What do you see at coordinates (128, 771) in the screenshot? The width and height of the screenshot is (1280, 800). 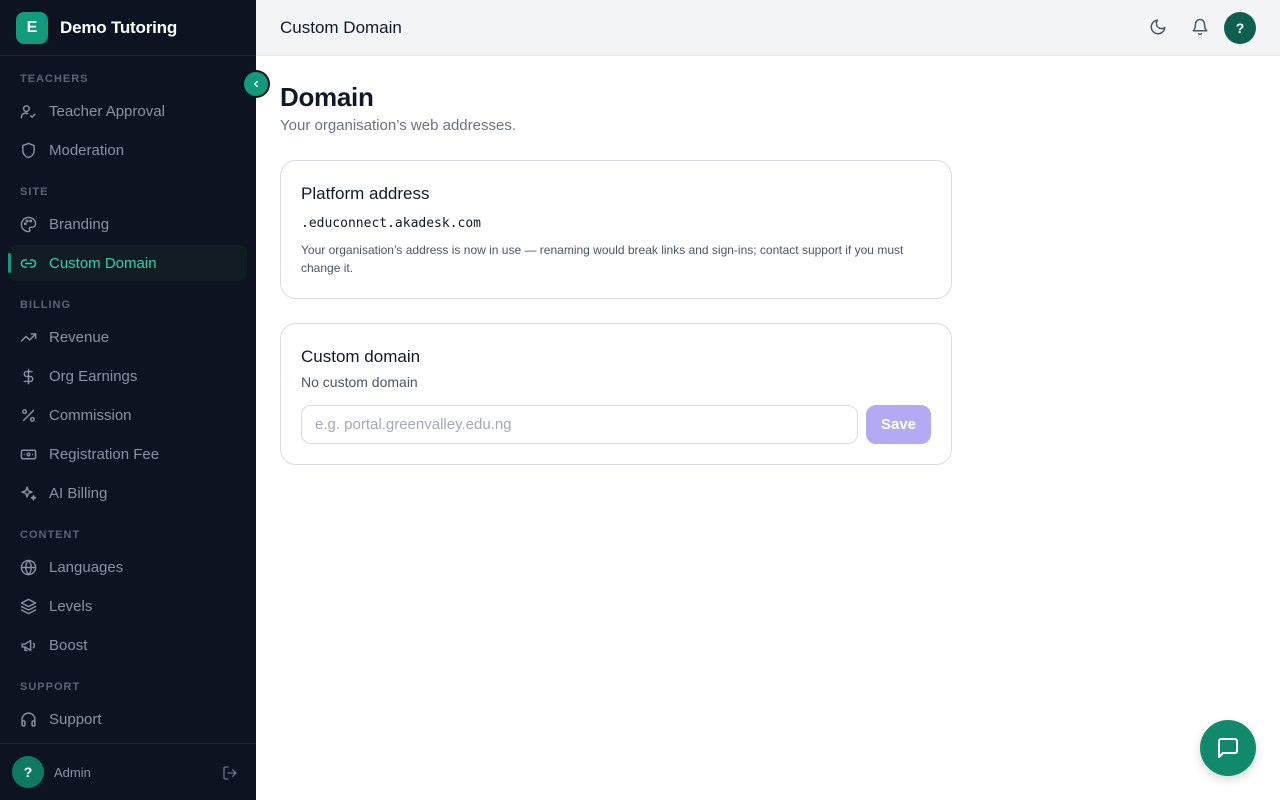 I see `sidebar-footer: ? Admin` at bounding box center [128, 771].